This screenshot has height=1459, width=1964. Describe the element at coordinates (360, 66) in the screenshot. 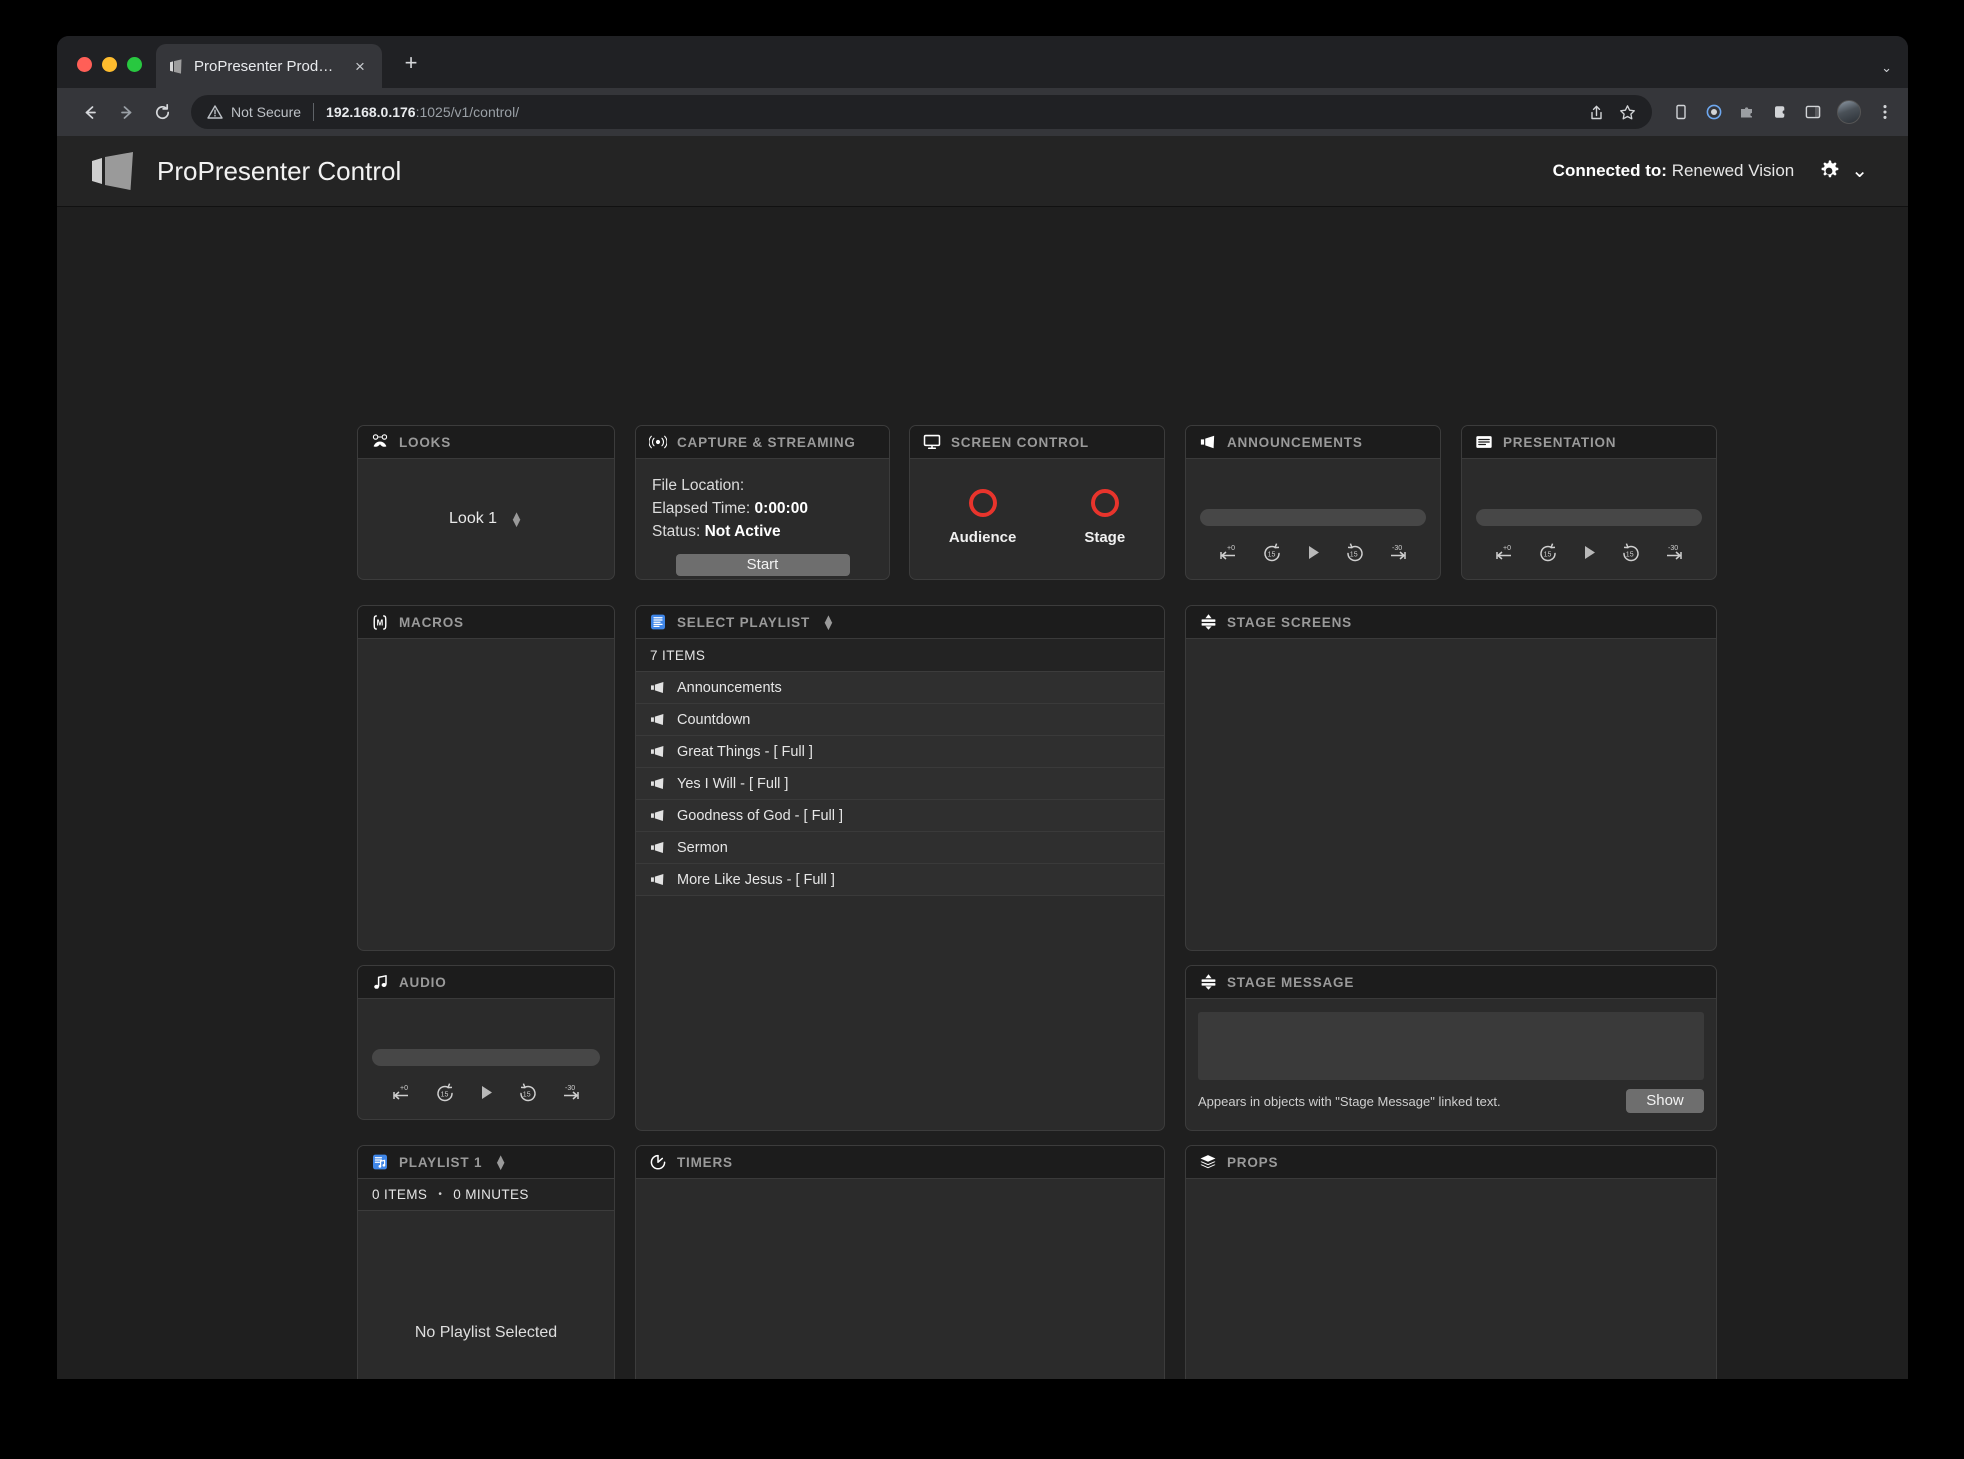

I see `close-icon: ×` at that location.